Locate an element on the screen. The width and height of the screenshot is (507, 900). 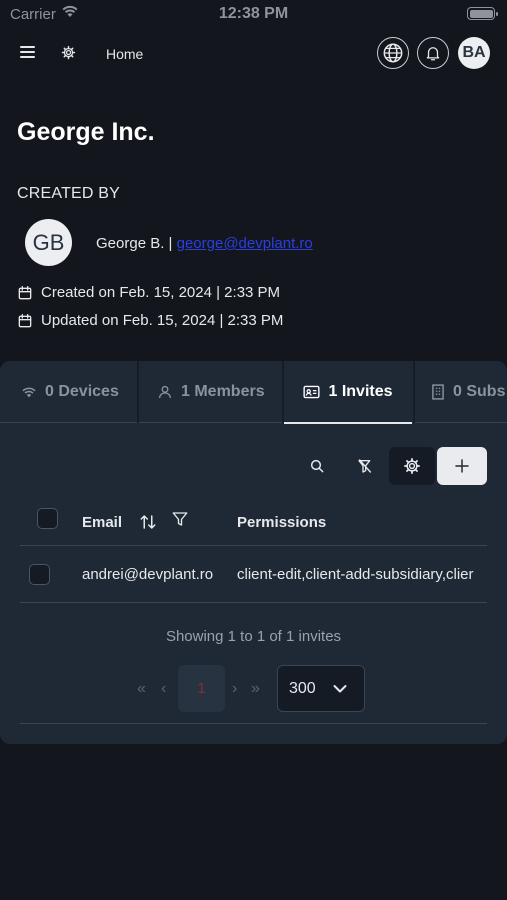
gear-icon is located at coordinates (412, 466).